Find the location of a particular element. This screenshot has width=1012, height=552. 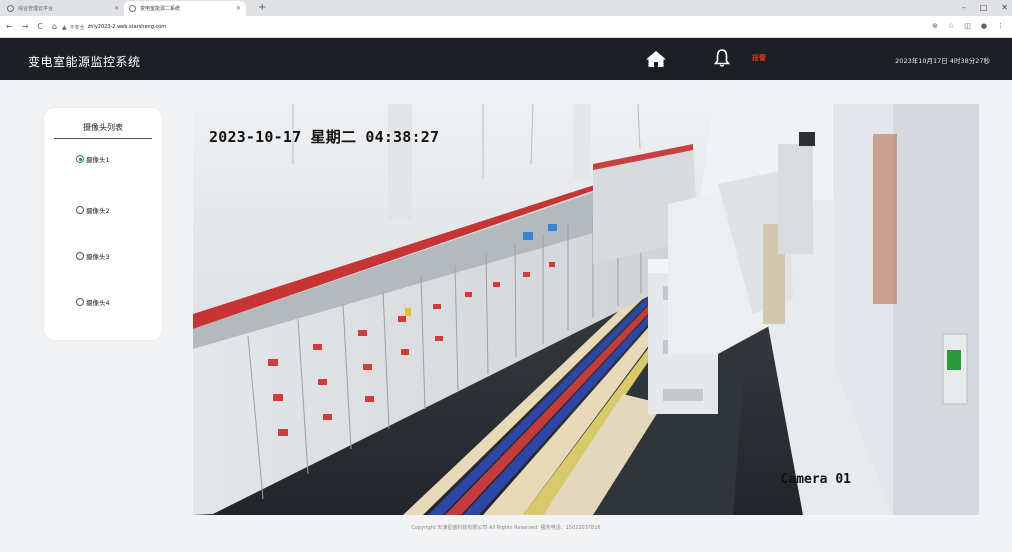

video-camera-label: Camera 01 is located at coordinates (815, 479).